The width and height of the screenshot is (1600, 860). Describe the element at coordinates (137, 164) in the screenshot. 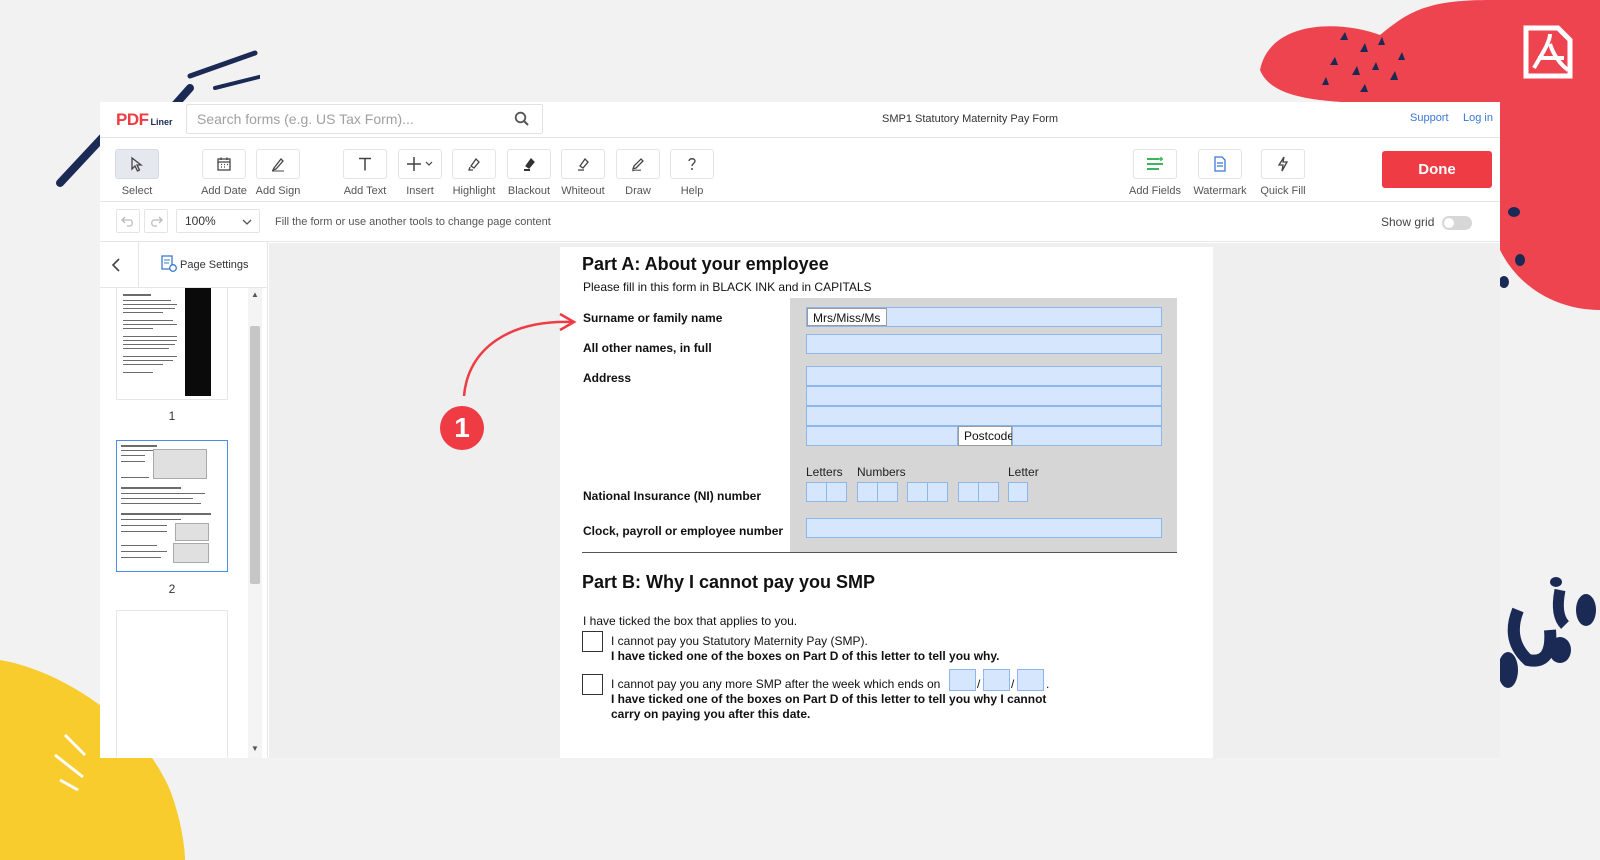

I see `cursor-icon` at that location.